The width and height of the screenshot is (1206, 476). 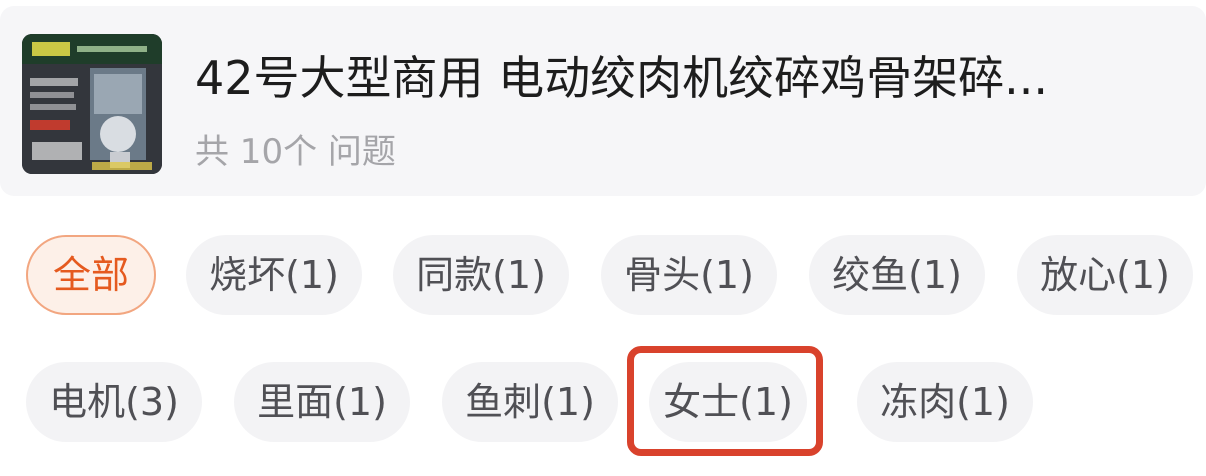 What do you see at coordinates (689, 275) in the screenshot?
I see `filter-chip-bones: 骨头(1)` at bounding box center [689, 275].